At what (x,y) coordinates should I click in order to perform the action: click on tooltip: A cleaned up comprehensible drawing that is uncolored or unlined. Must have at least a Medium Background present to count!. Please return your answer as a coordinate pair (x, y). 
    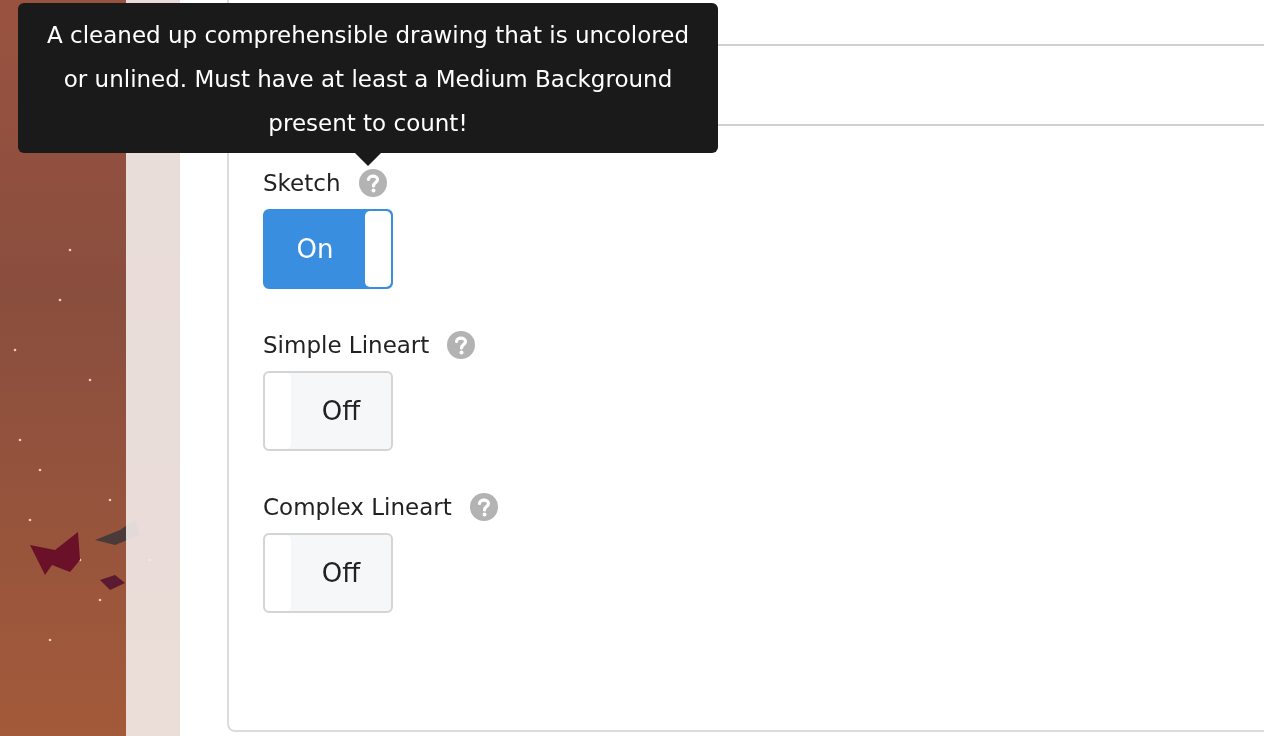
    Looking at the image, I should click on (368, 78).